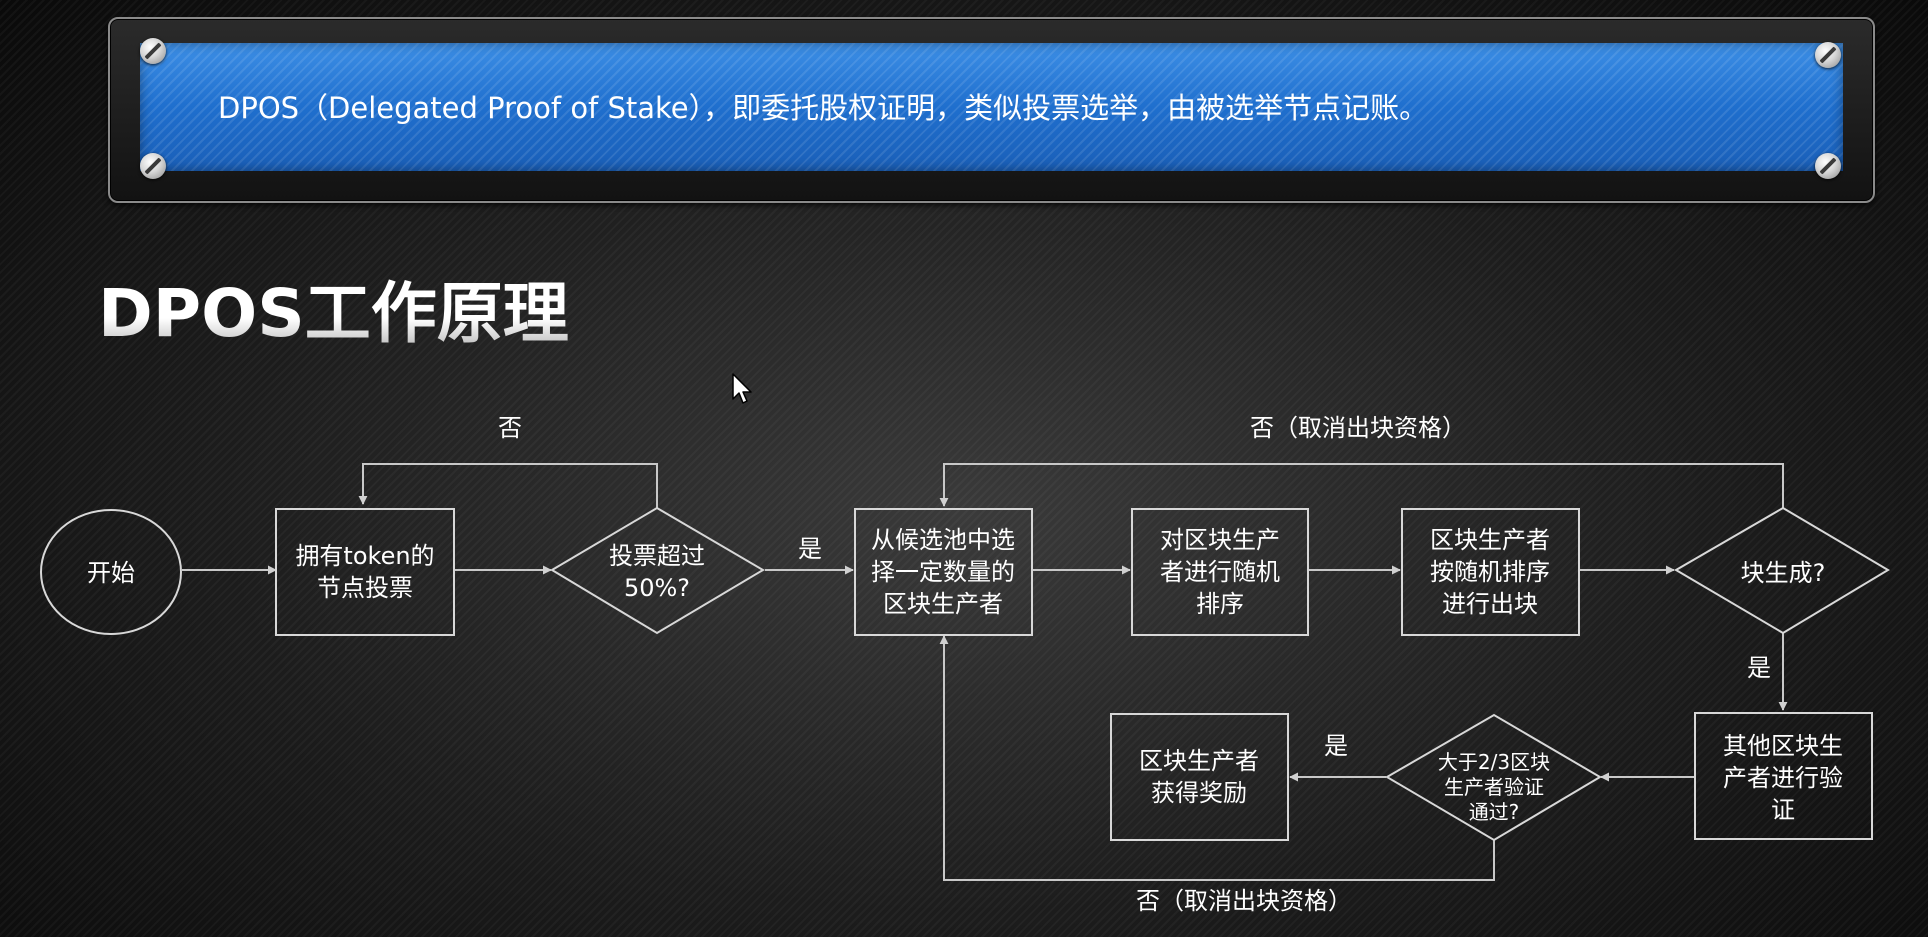 This screenshot has width=1928, height=937. I want to click on decision-50-label: 投票超过, so click(657, 556).